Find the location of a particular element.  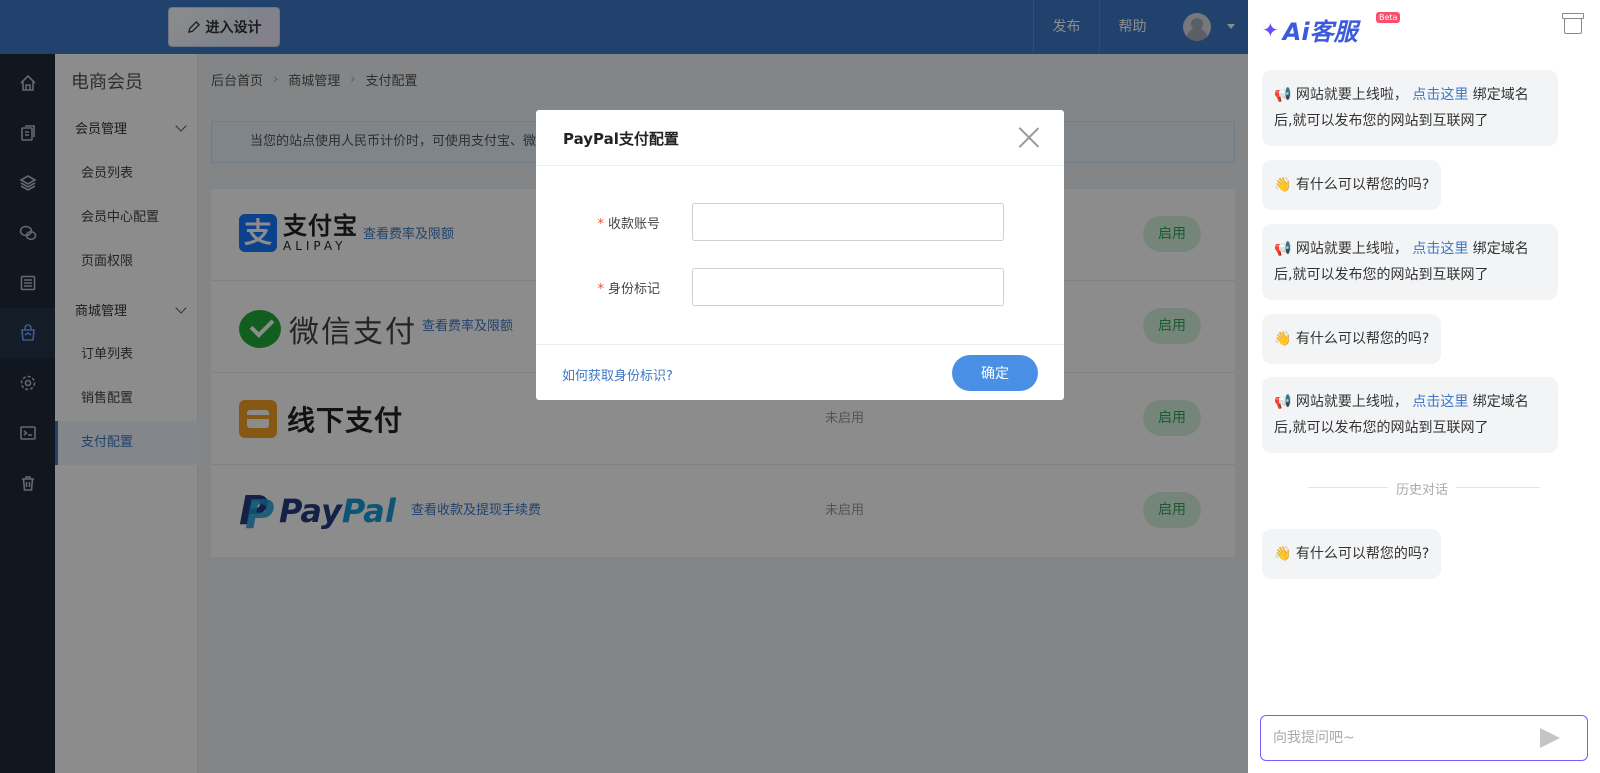

history-divider: 历史对话 is located at coordinates (1424, 488).